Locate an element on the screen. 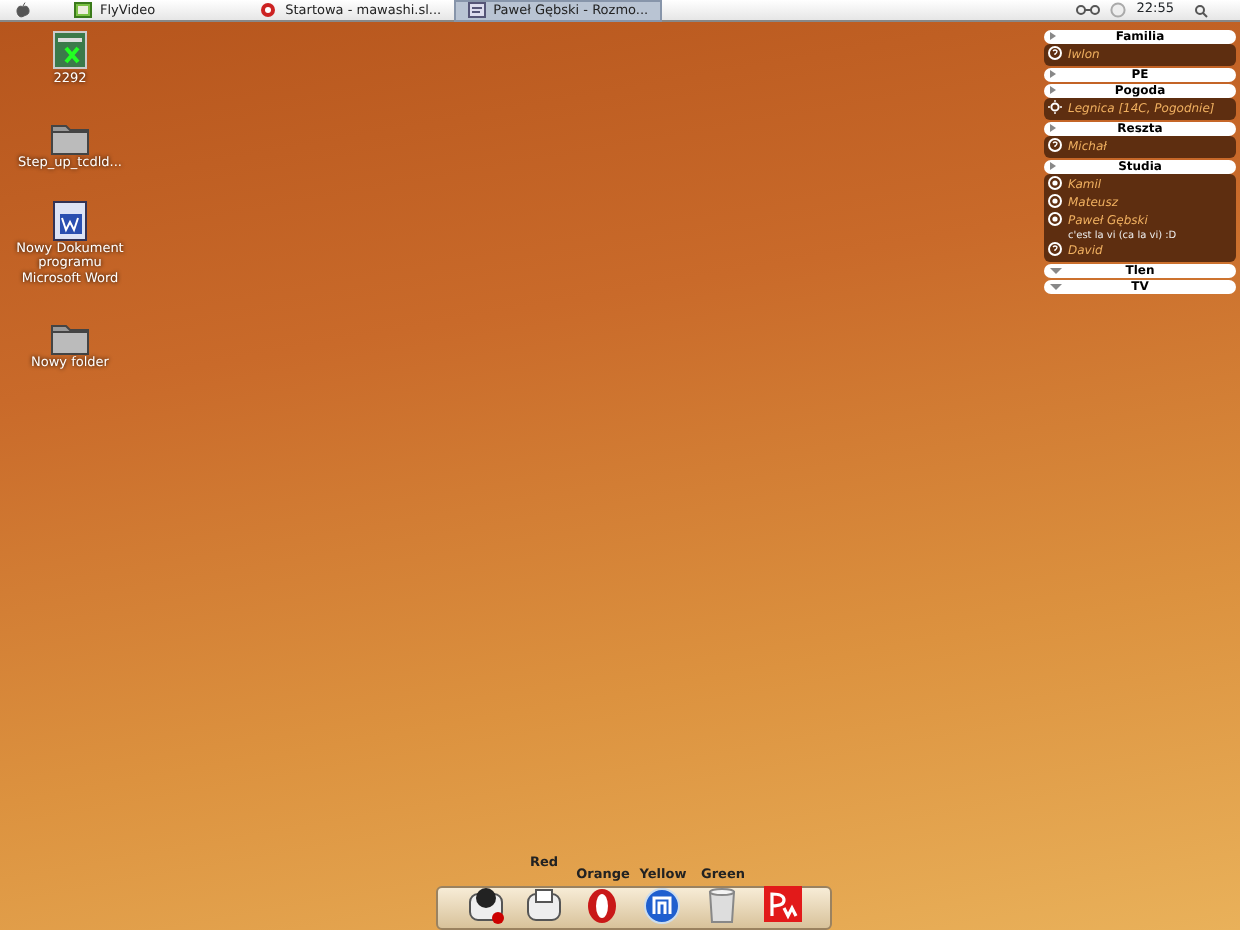 Image resolution: width=1240 pixels, height=930 pixels. circle-logo-icon is located at coordinates (663, 904).